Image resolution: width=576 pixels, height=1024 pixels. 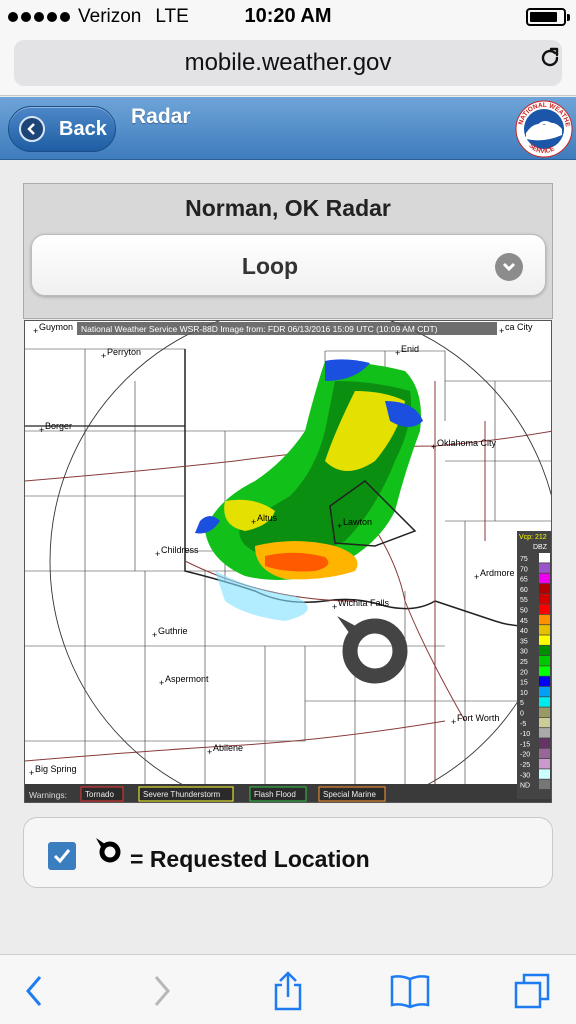 I want to click on status-time: 10:20 AM, so click(x=288, y=16).